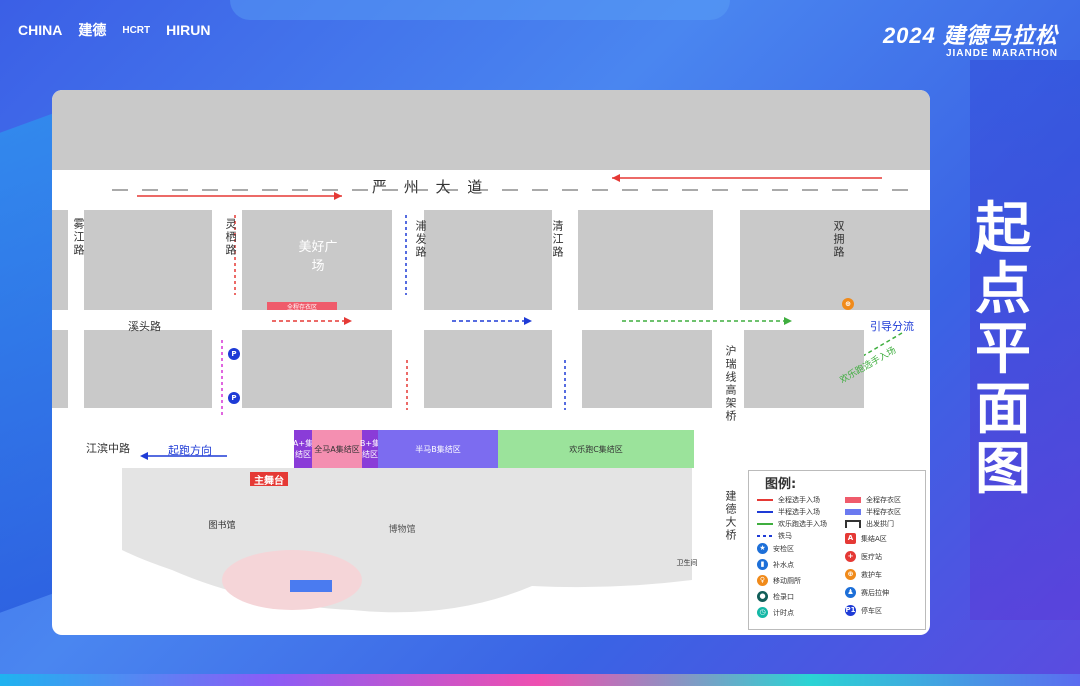  I want to click on legend-item-15: ⊕ 救护车, so click(863, 574).